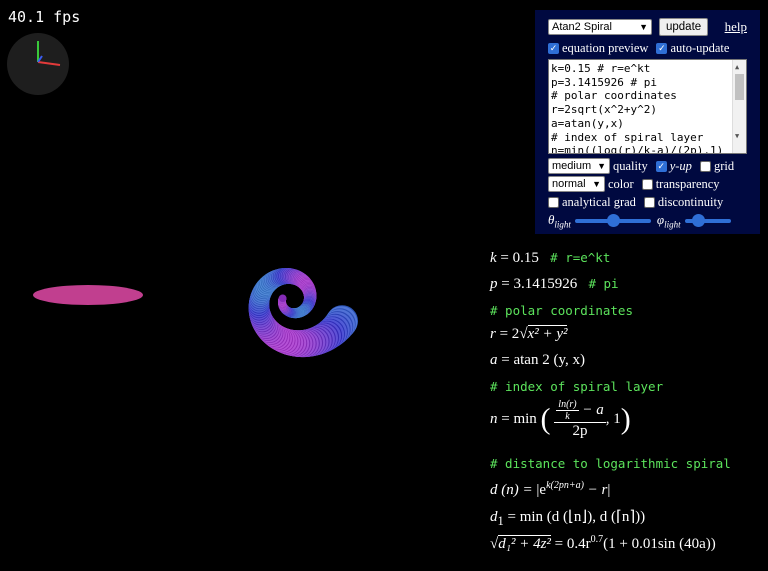  Describe the element at coordinates (630, 165) in the screenshot. I see `quality-label: quality` at that location.